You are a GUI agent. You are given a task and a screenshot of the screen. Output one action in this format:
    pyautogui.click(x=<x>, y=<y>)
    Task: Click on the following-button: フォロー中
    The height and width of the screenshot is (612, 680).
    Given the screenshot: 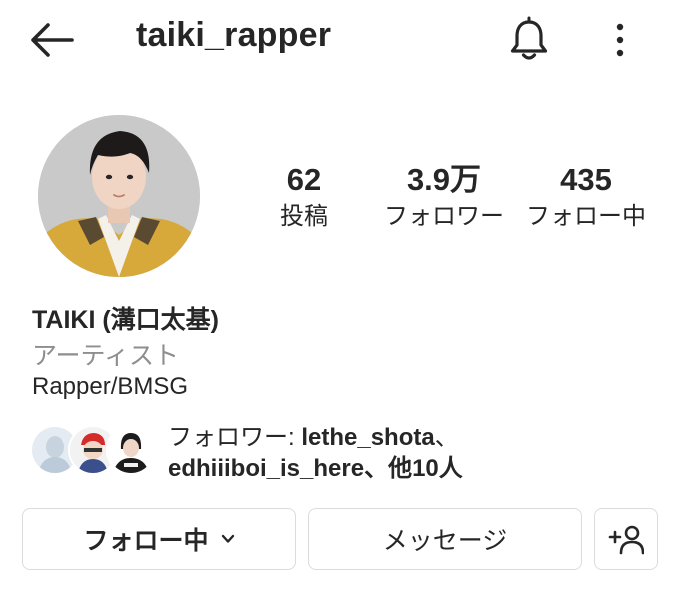 What is the action you would take?
    pyautogui.click(x=159, y=539)
    